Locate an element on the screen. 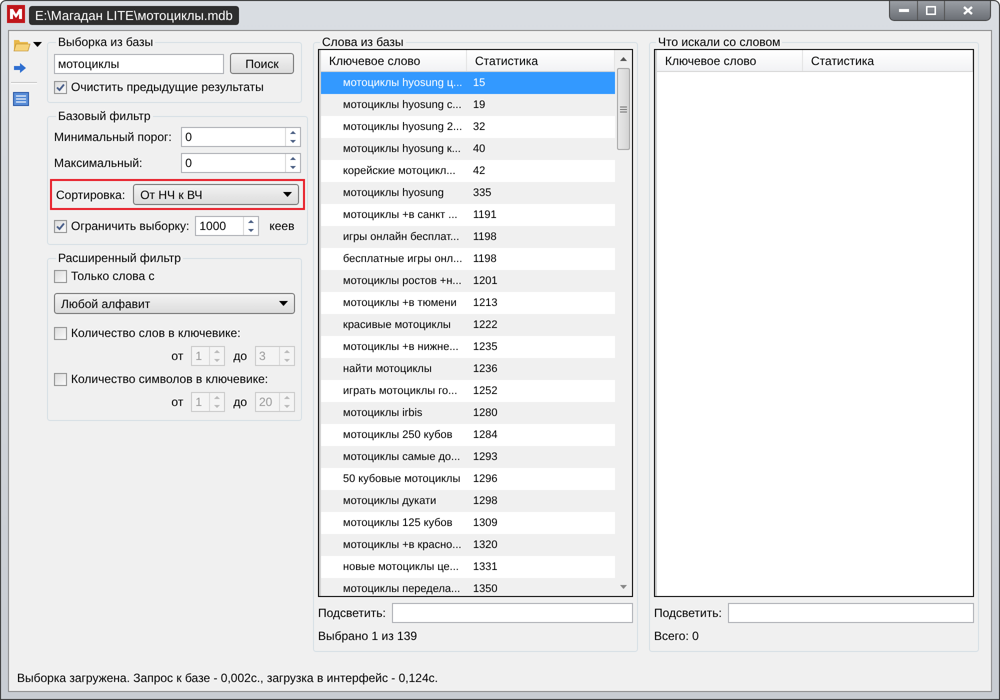 The width and height of the screenshot is (1000, 700). scroll-thumb is located at coordinates (623, 109).